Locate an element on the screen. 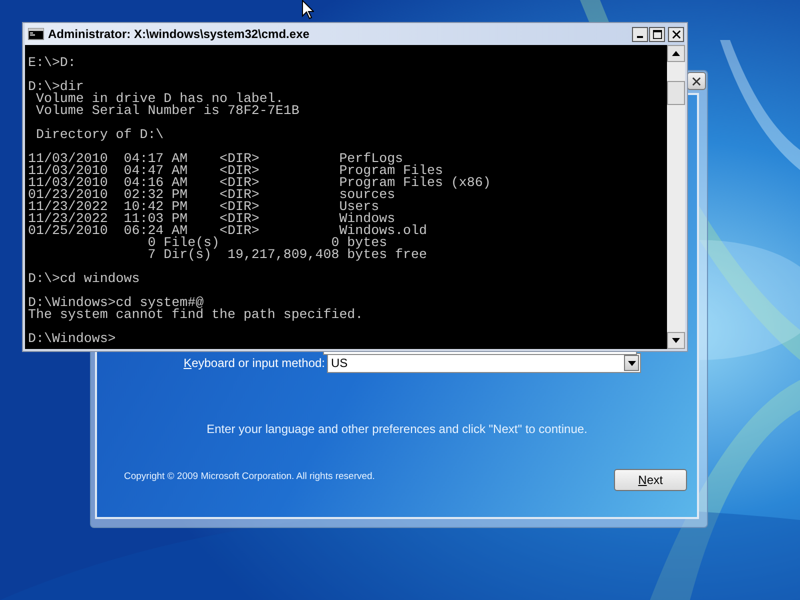 This screenshot has height=600, width=800. console-line: 11/23/2022 10:42 PM <DIR> Users is located at coordinates (204, 207).